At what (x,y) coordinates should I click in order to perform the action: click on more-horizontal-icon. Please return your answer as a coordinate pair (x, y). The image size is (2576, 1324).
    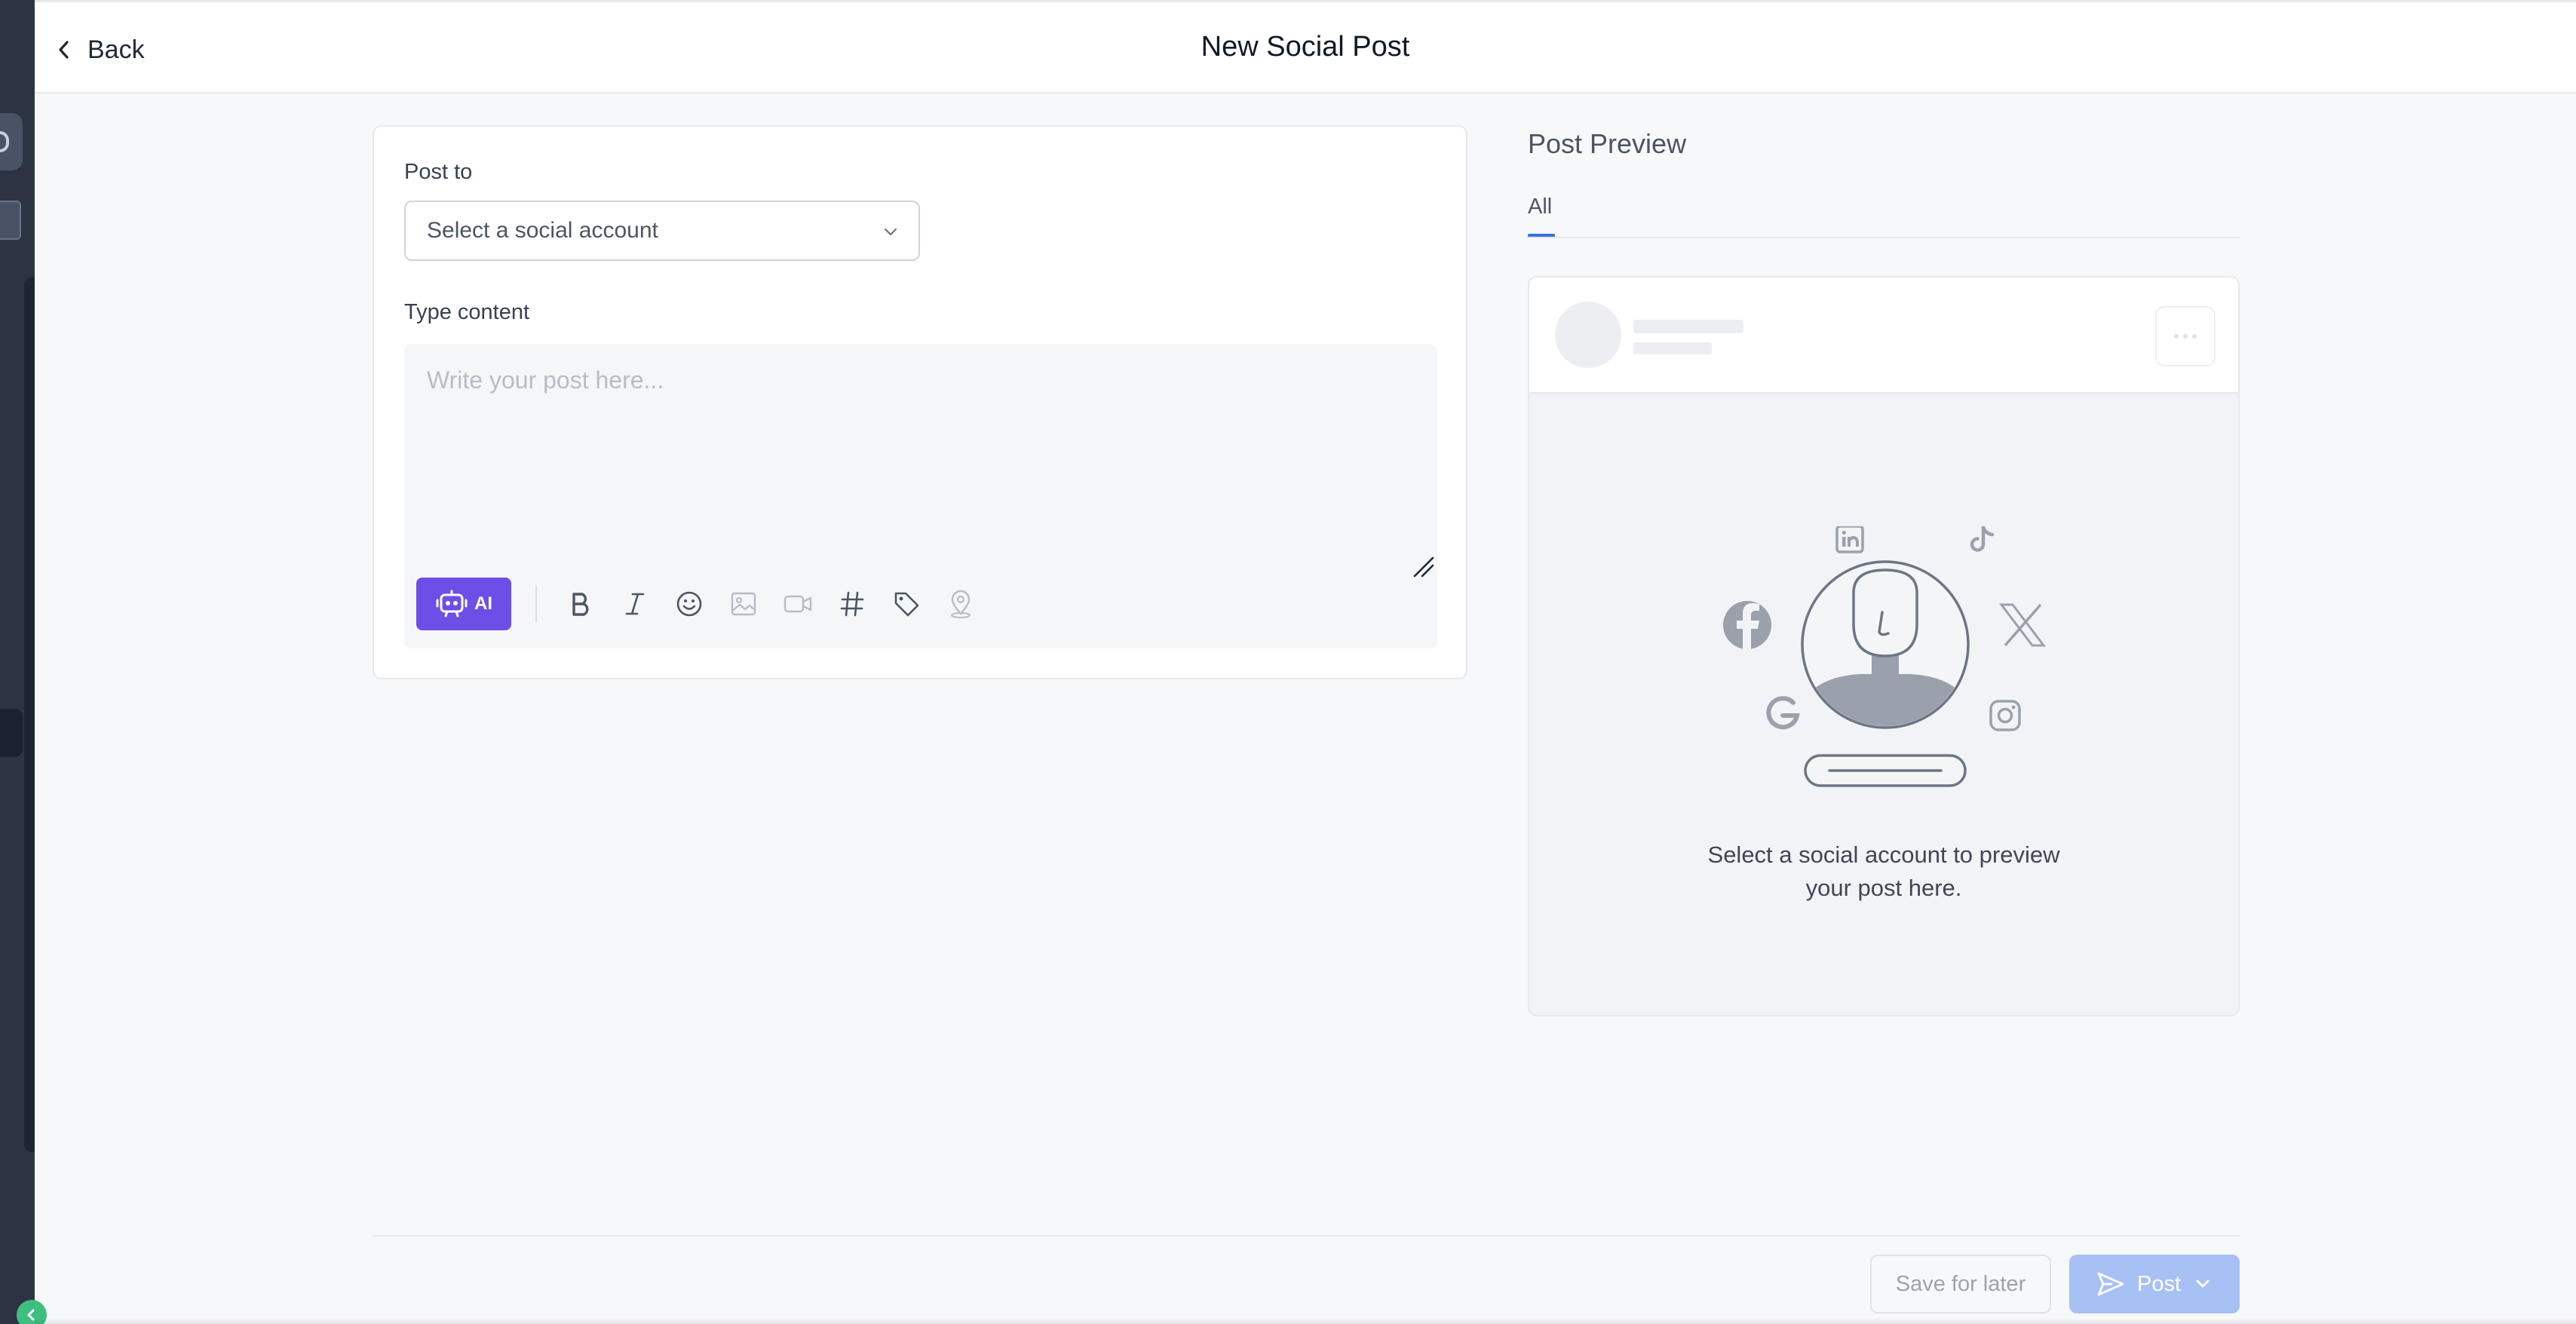
    Looking at the image, I should click on (2185, 336).